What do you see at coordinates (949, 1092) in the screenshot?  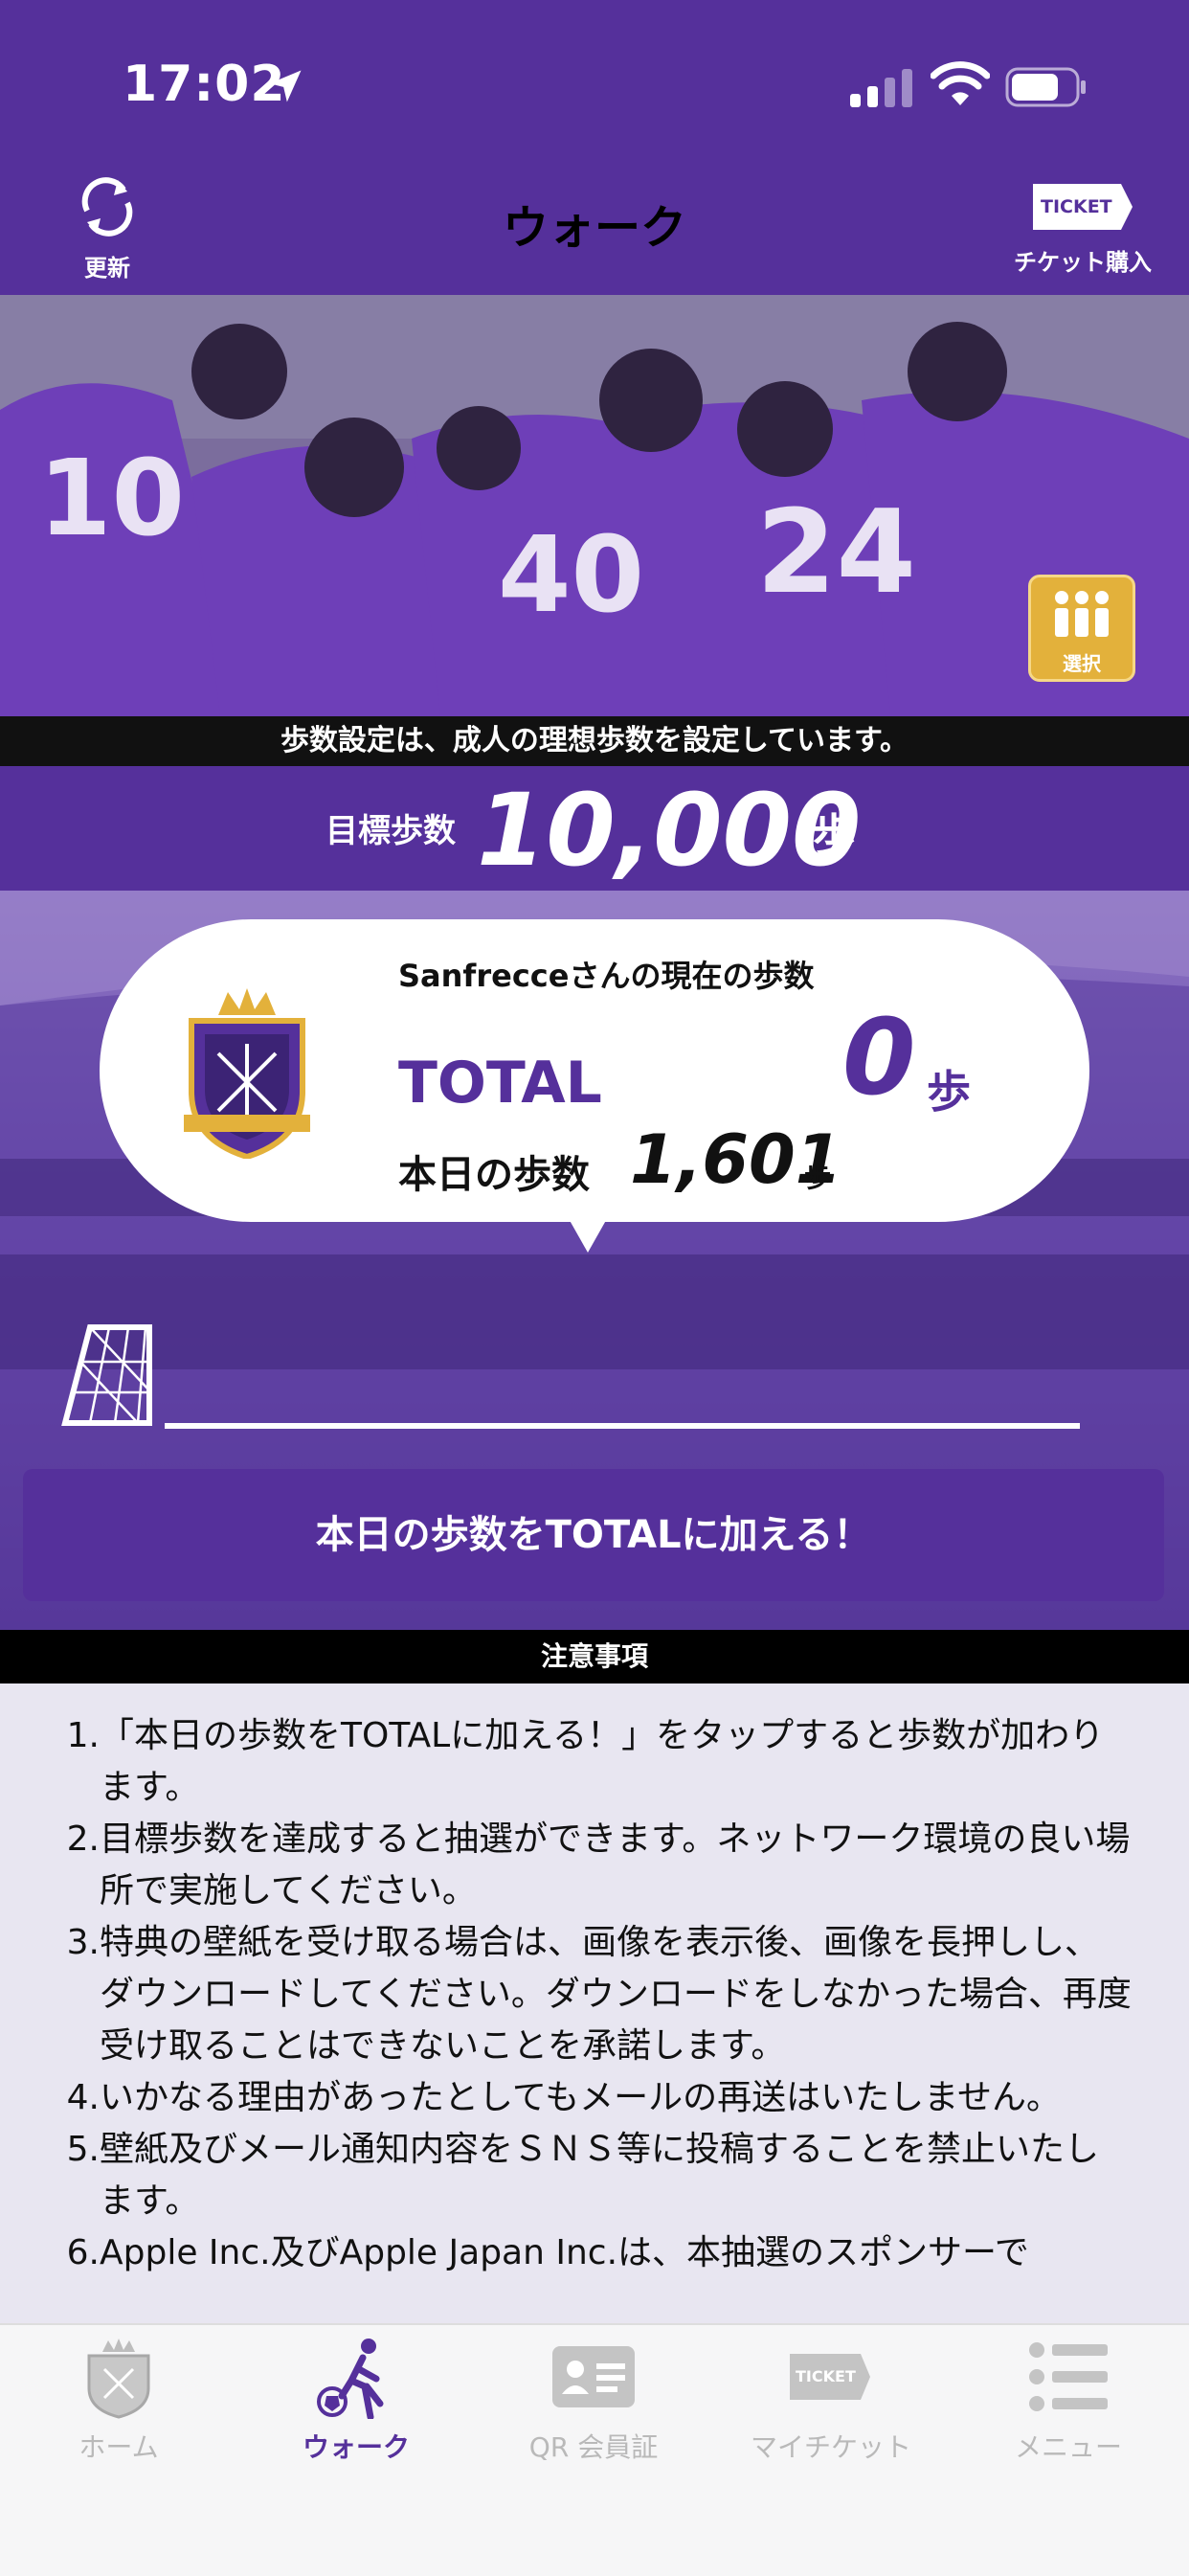 I see `total-unit: 歩` at bounding box center [949, 1092].